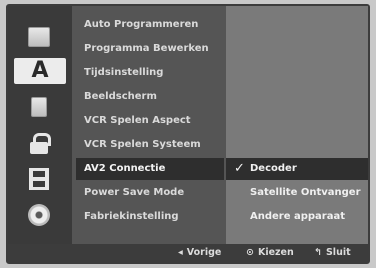  I want to click on option-label: Andere apparaat, so click(298, 216).